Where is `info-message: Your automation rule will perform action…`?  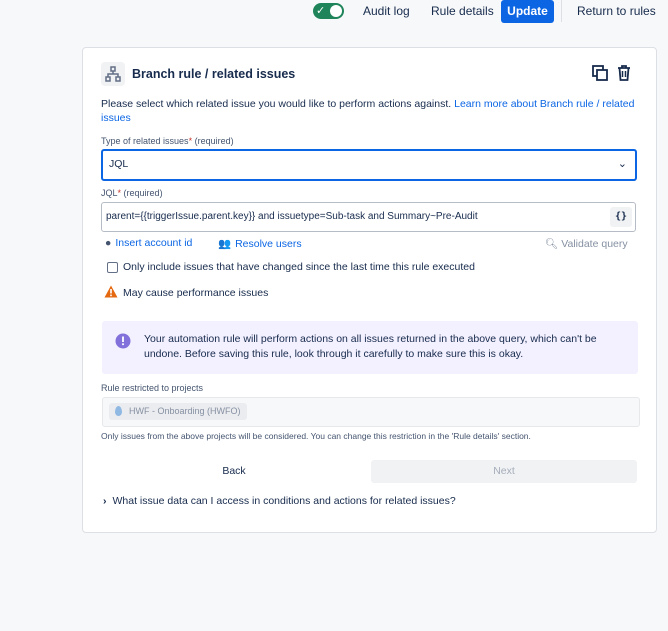 info-message: Your automation rule will perform action… is located at coordinates (370, 347).